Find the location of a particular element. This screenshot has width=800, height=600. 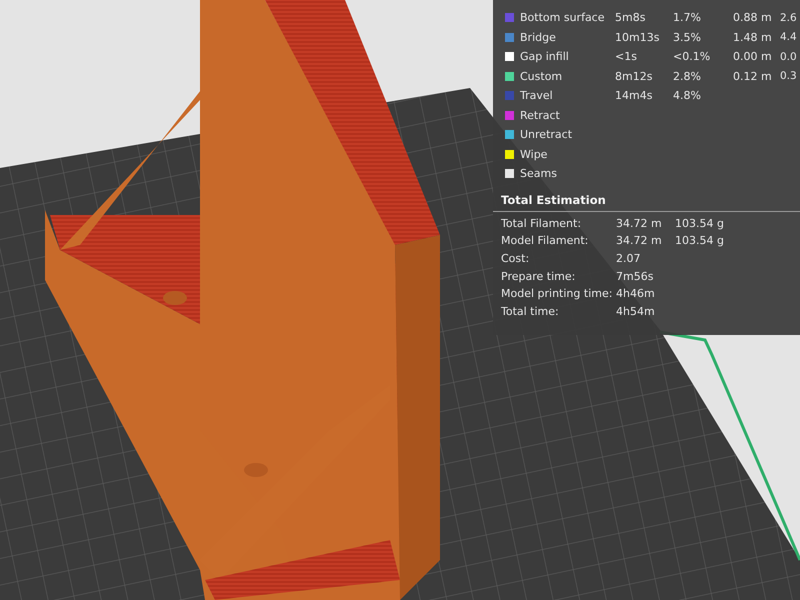

weight-value: 0.3 is located at coordinates (789, 76).